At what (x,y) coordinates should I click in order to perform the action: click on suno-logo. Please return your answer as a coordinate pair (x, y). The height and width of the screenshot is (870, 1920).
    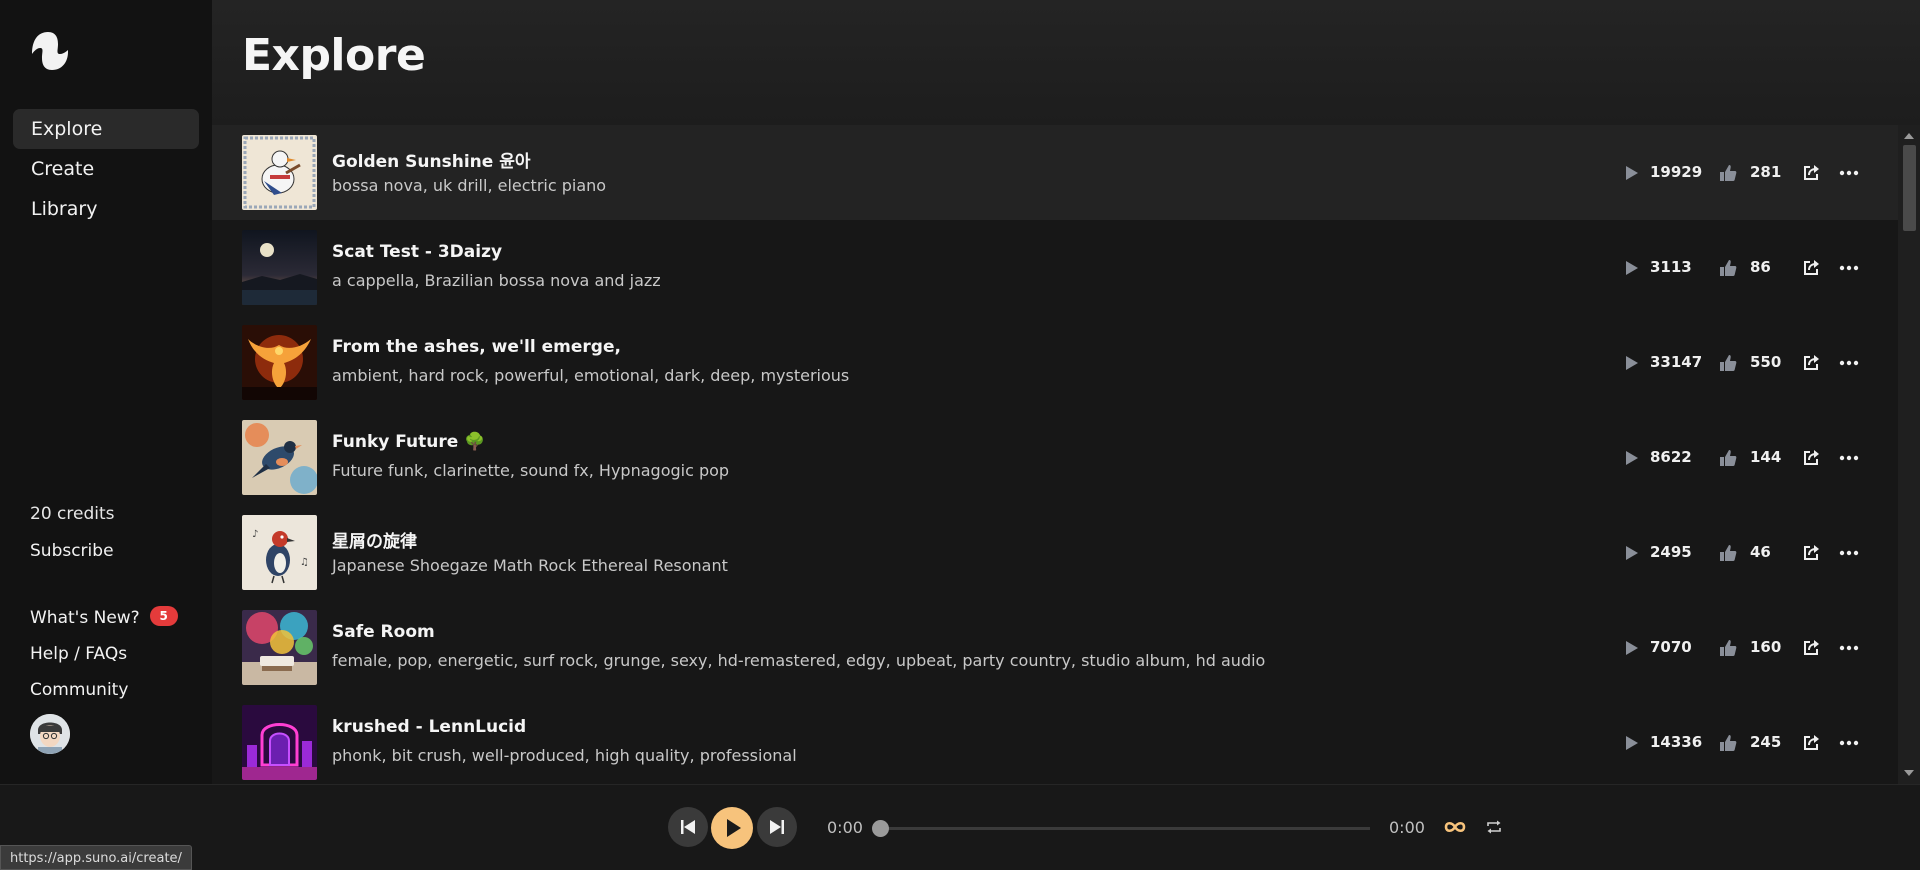
    Looking at the image, I should click on (50, 51).